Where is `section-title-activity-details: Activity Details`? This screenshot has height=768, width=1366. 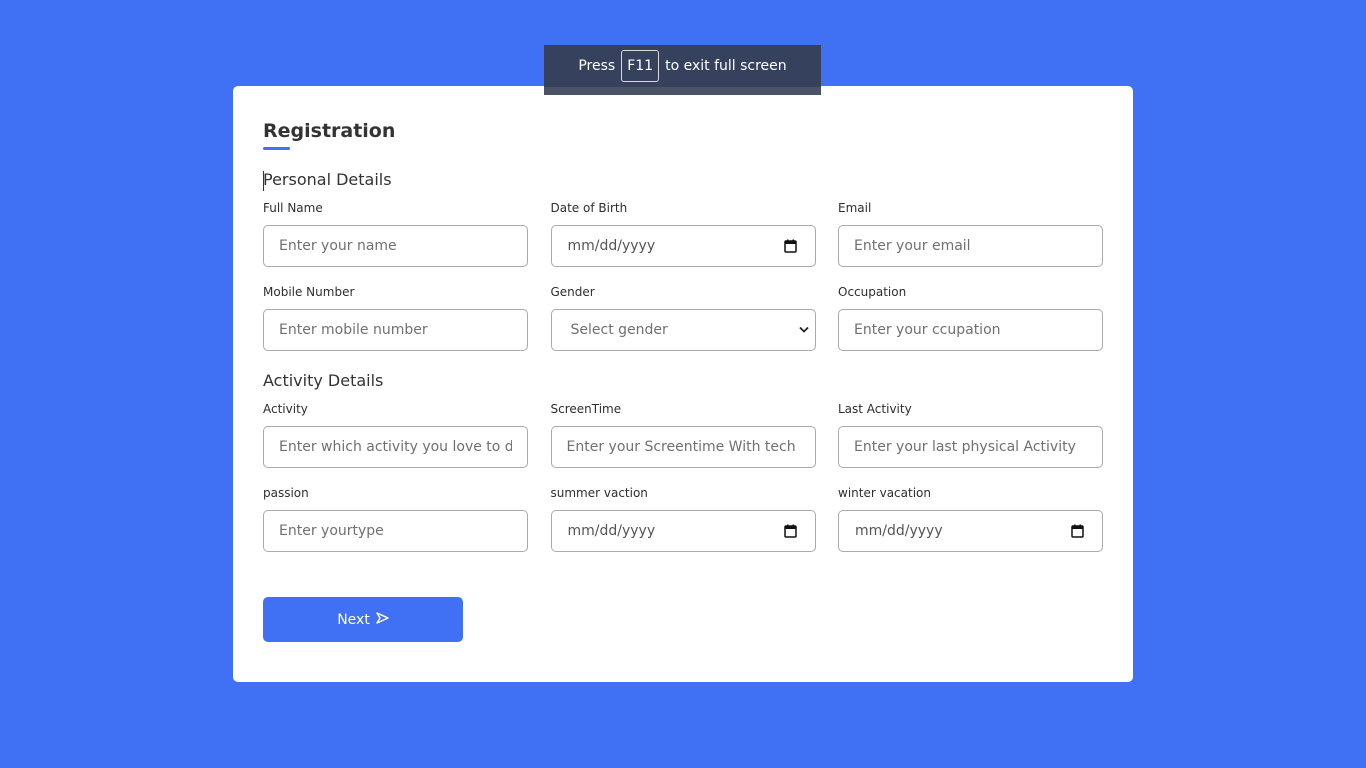 section-title-activity-details: Activity Details is located at coordinates (683, 381).